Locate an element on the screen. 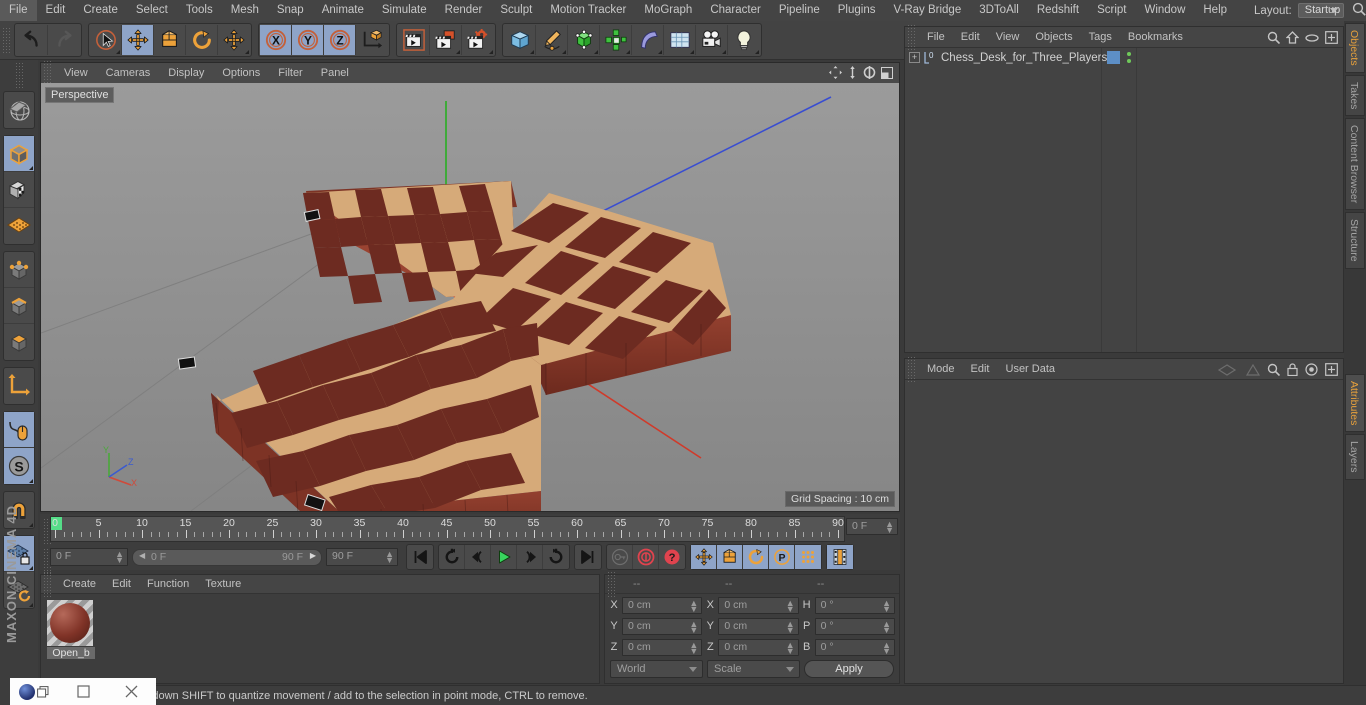 The width and height of the screenshot is (1366, 705). viewport-menu-filter: Filter is located at coordinates (290, 73).